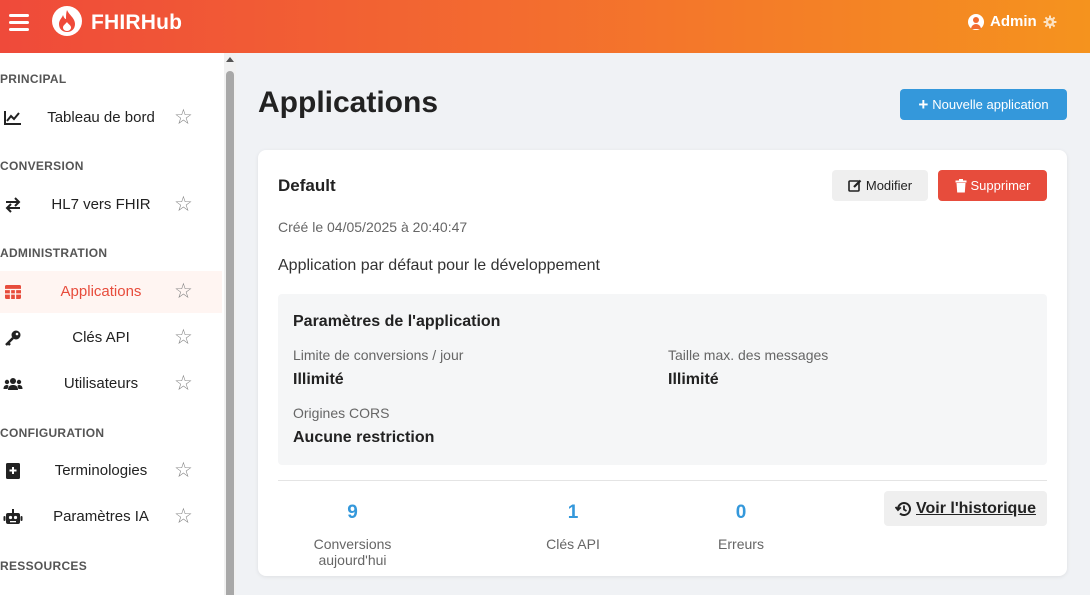 This screenshot has width=1090, height=595. What do you see at coordinates (976, 508) in the screenshot?
I see `view-history-label: Voir l'historique` at bounding box center [976, 508].